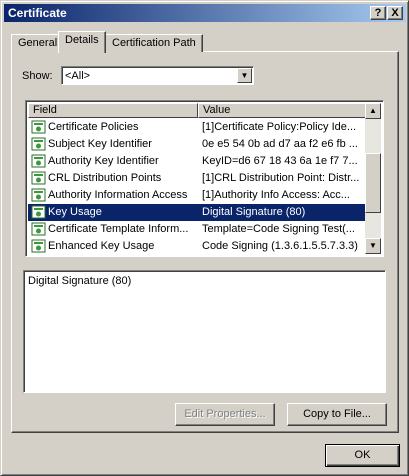 This screenshot has width=409, height=476. What do you see at coordinates (373, 111) in the screenshot?
I see `scroll-up-icon: ▲` at bounding box center [373, 111].